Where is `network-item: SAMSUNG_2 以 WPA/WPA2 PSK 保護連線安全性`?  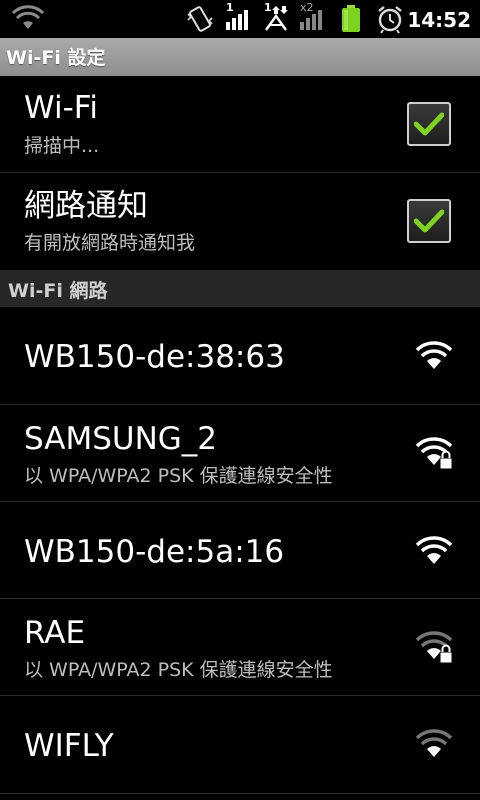
network-item: SAMSUNG_2 以 WPA/WPA2 PSK 保護連線安全性 is located at coordinates (240, 453).